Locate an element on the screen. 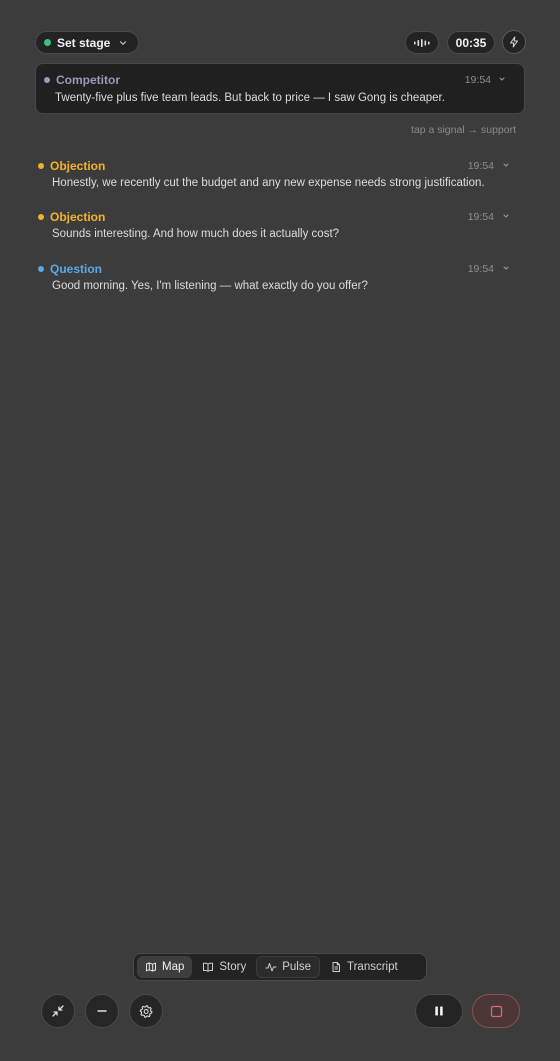 The height and width of the screenshot is (1061, 560). book-icon is located at coordinates (208, 967).